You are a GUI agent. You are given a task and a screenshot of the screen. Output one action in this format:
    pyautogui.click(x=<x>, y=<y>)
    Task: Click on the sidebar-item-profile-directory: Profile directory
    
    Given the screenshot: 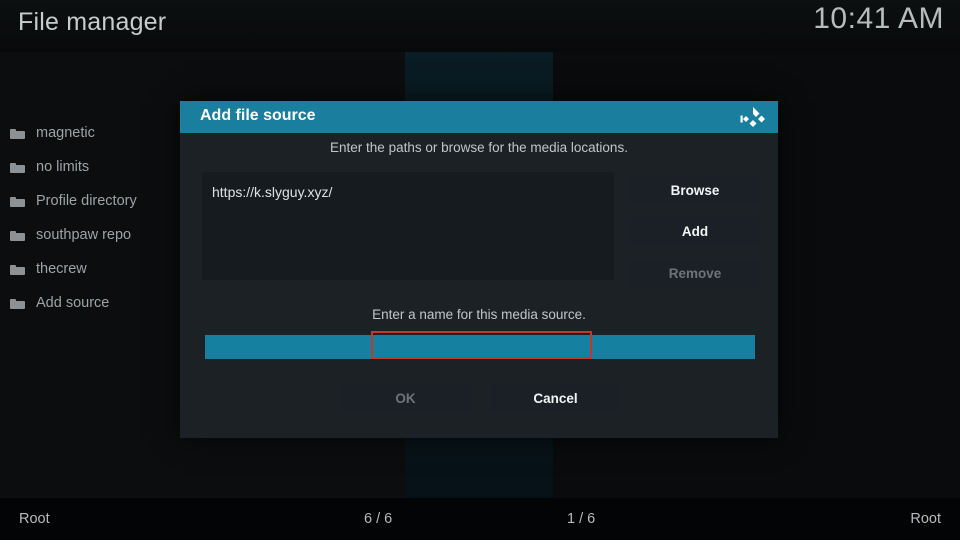 What is the action you would take?
    pyautogui.click(x=100, y=201)
    